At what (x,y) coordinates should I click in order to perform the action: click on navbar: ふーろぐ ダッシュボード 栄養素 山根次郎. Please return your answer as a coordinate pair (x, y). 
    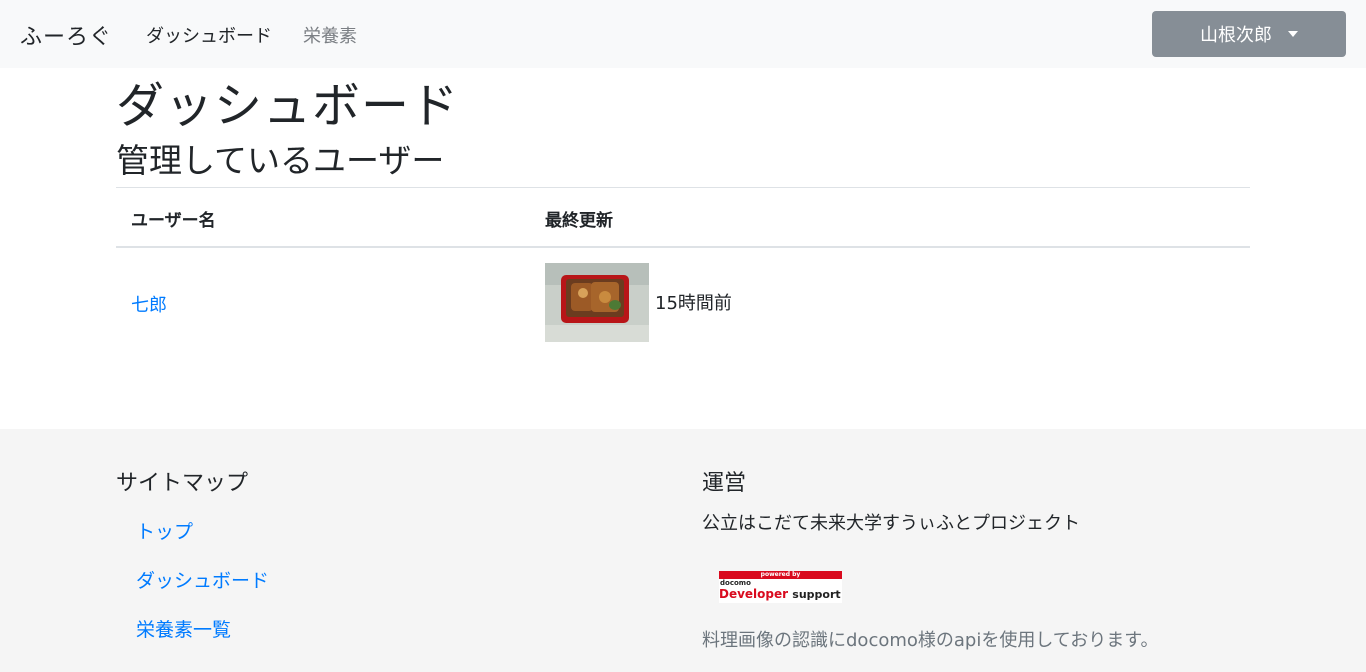
    Looking at the image, I should click on (683, 34).